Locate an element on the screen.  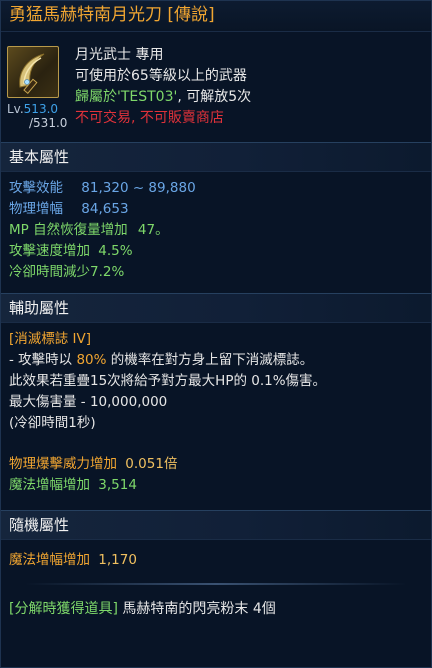
item-title: 勇猛馬赫特南月光刀 [傳說] is located at coordinates (216, 16).